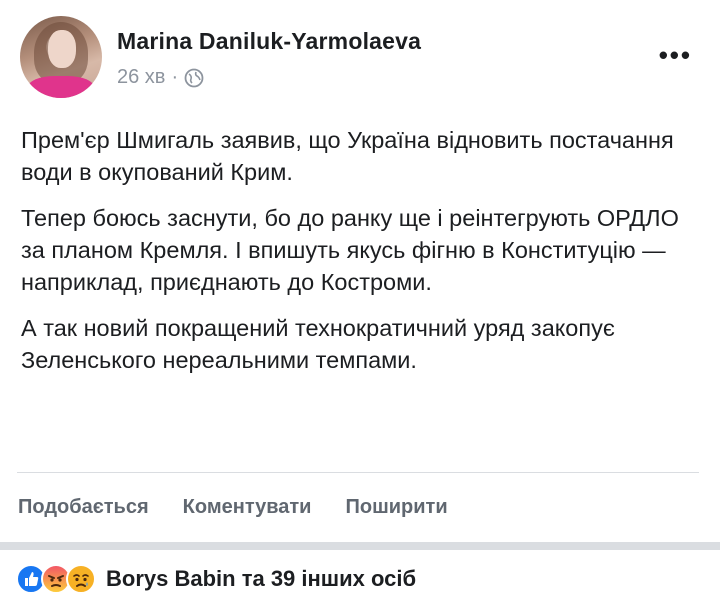 This screenshot has height=615, width=720. I want to click on comment-button: Коментувати, so click(247, 507).